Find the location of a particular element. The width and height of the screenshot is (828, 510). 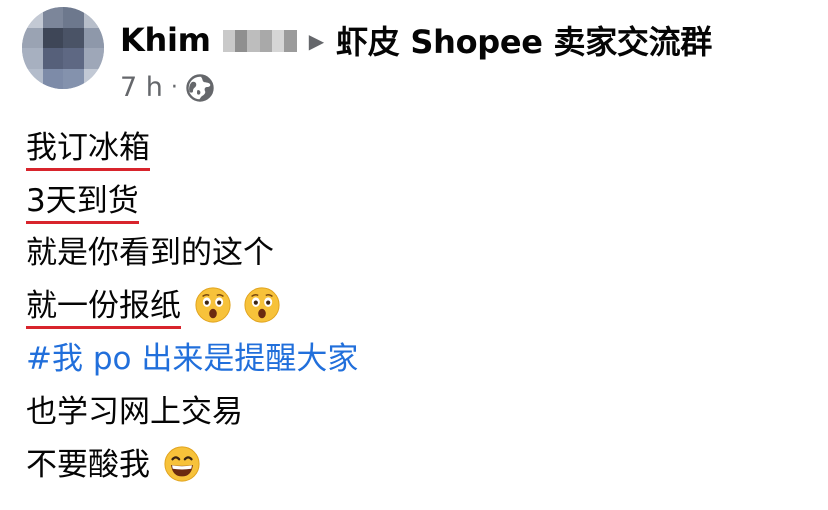

arrow-right-icon: ▶ is located at coordinates (316, 41).